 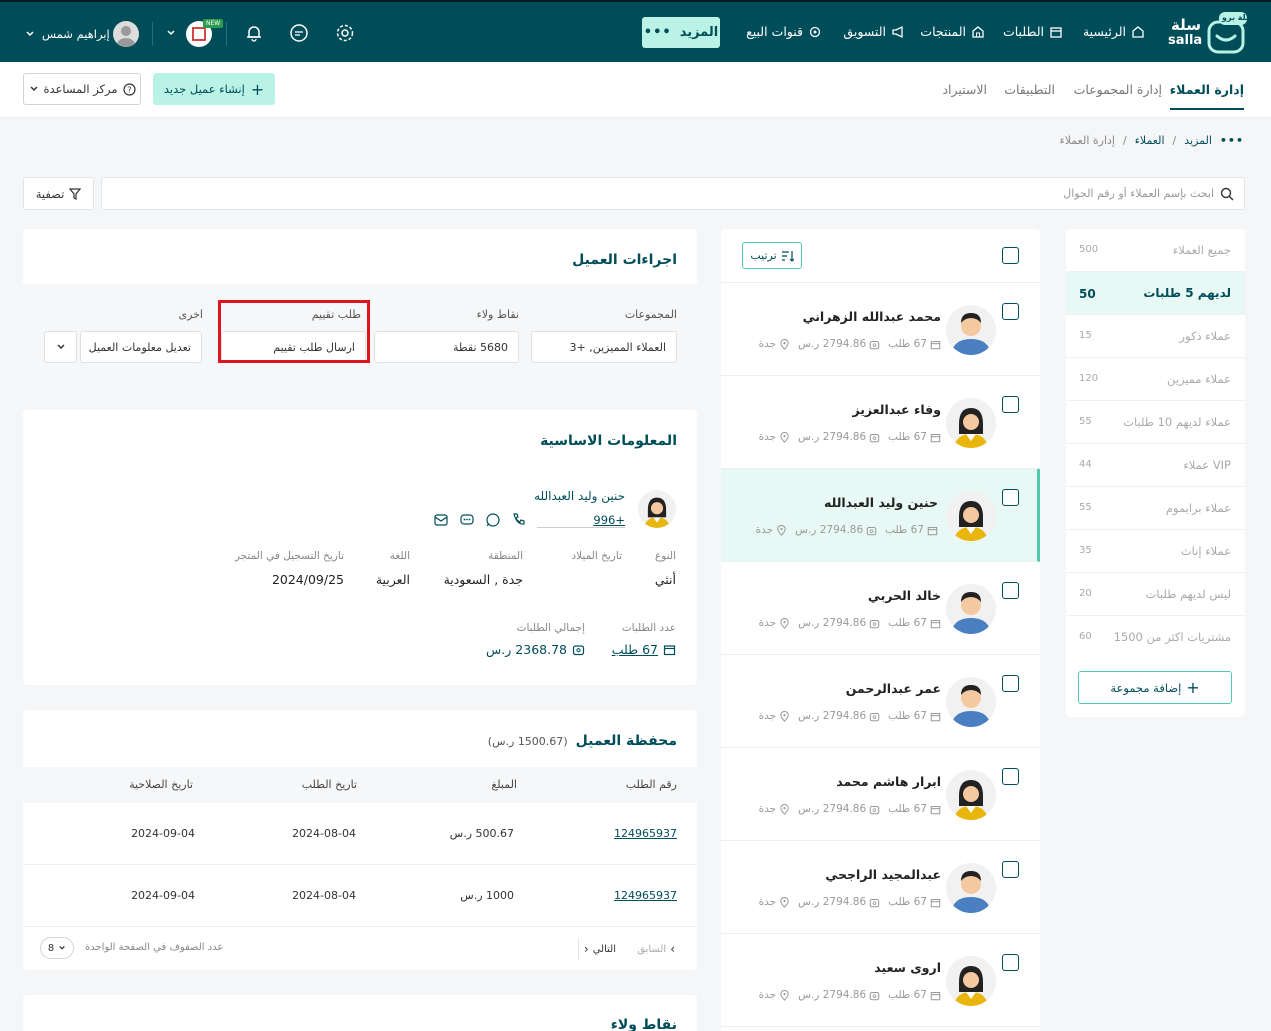 What do you see at coordinates (1155, 551) in the screenshot?
I see `group-item: عملاء إناث 35` at bounding box center [1155, 551].